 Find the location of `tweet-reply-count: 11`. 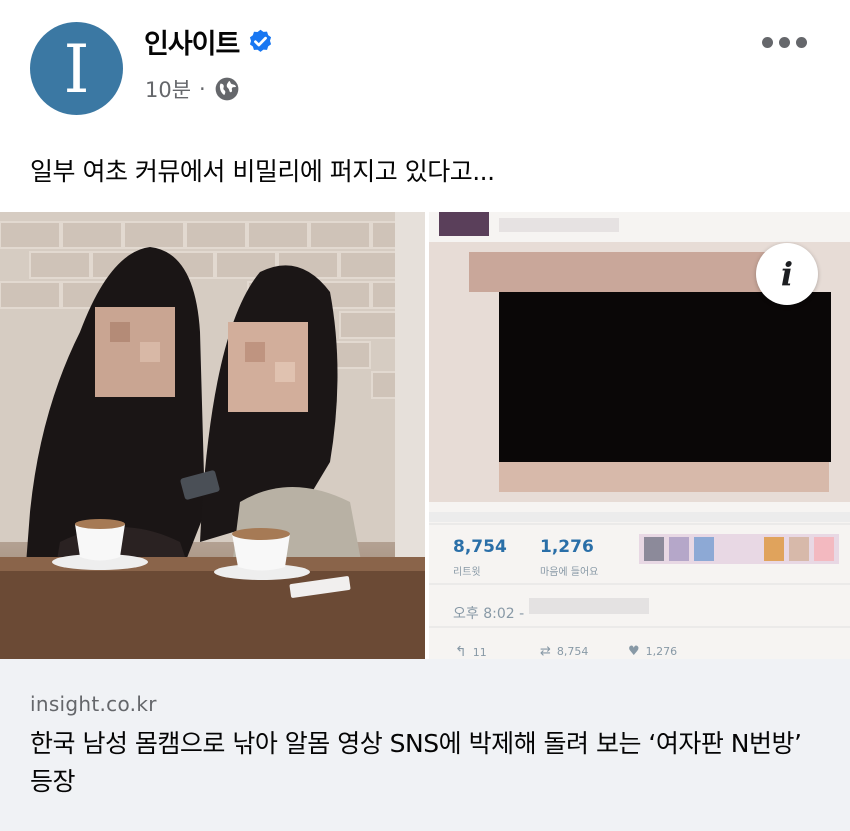

tweet-reply-count: 11 is located at coordinates (479, 652).